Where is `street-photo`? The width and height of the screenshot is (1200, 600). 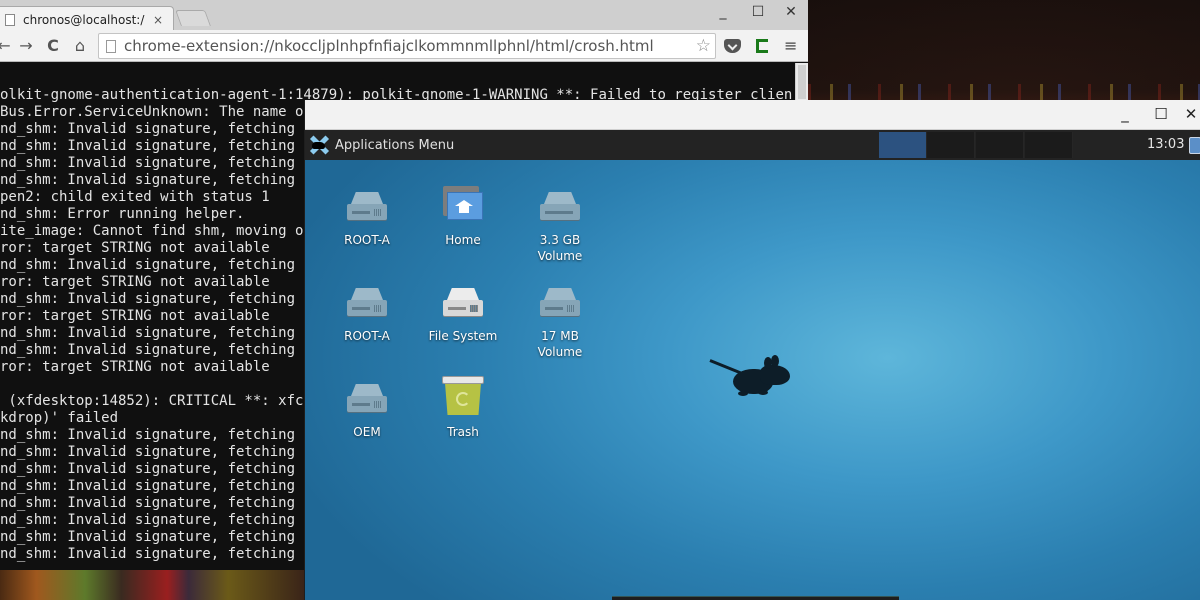
street-photo is located at coordinates (152, 585).